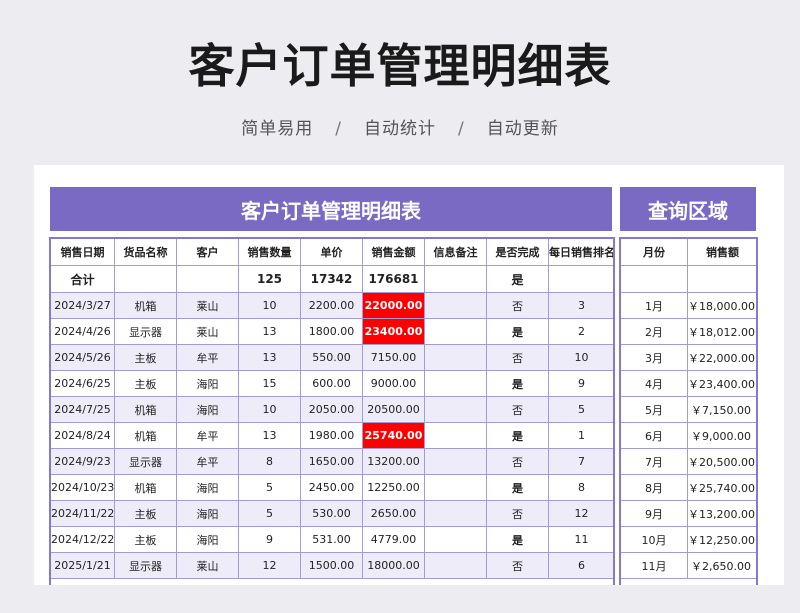  I want to click on daily-rank-cell: 1, so click(581, 435).